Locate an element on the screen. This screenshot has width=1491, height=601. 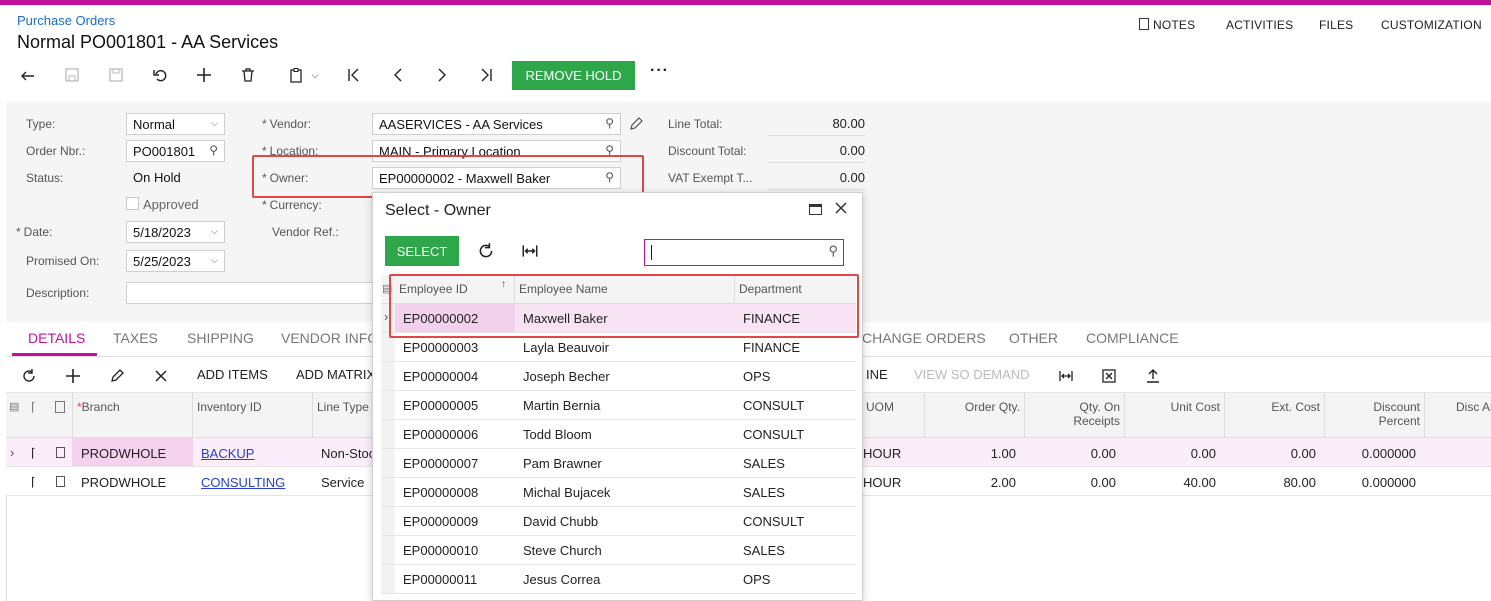
col-order-qty: Order Qty. is located at coordinates (980, 407).